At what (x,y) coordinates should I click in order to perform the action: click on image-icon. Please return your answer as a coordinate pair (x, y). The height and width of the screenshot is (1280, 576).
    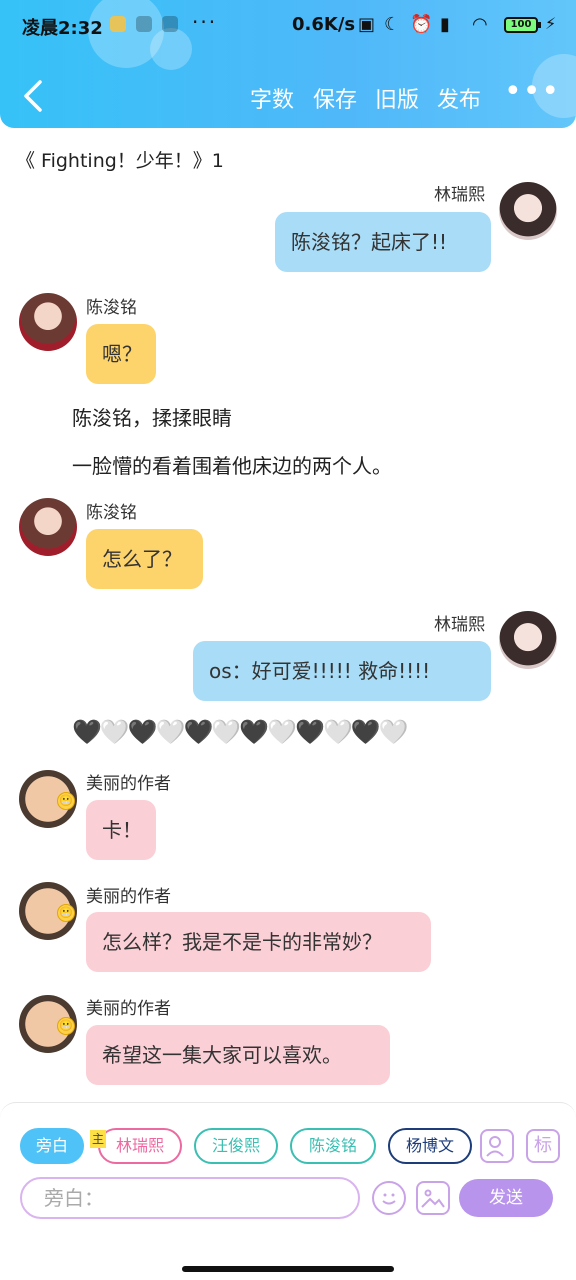
    Looking at the image, I should click on (433, 1198).